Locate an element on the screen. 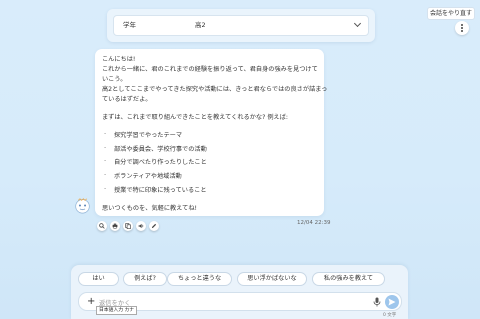 The width and height of the screenshot is (480, 319). message-line: いこう。 is located at coordinates (114, 79).